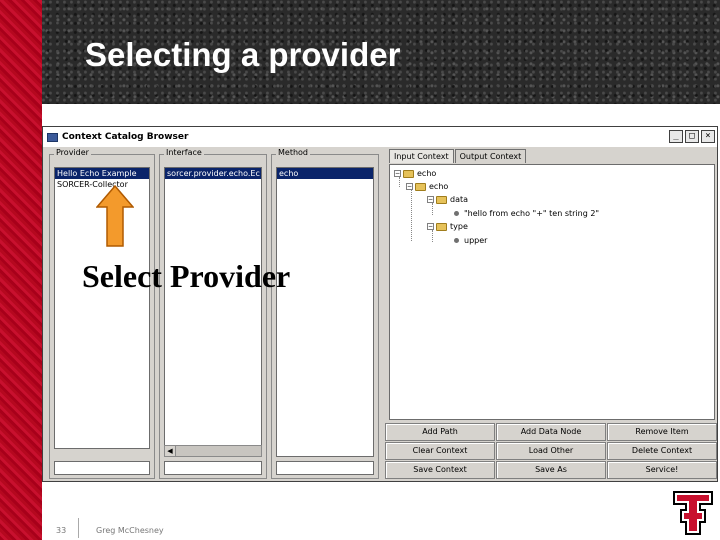 The height and width of the screenshot is (540, 720). What do you see at coordinates (78, 528) in the screenshot?
I see `footer-divider` at bounding box center [78, 528].